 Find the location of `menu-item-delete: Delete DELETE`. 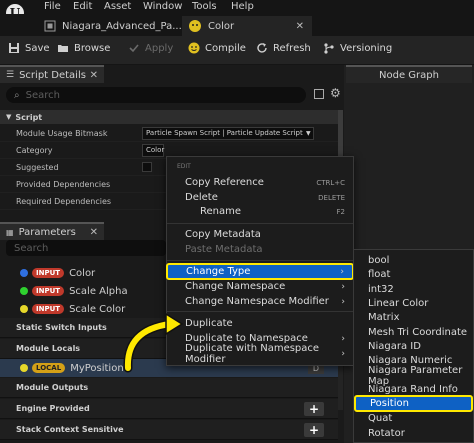

menu-item-delete: Delete DELETE is located at coordinates (260, 197).